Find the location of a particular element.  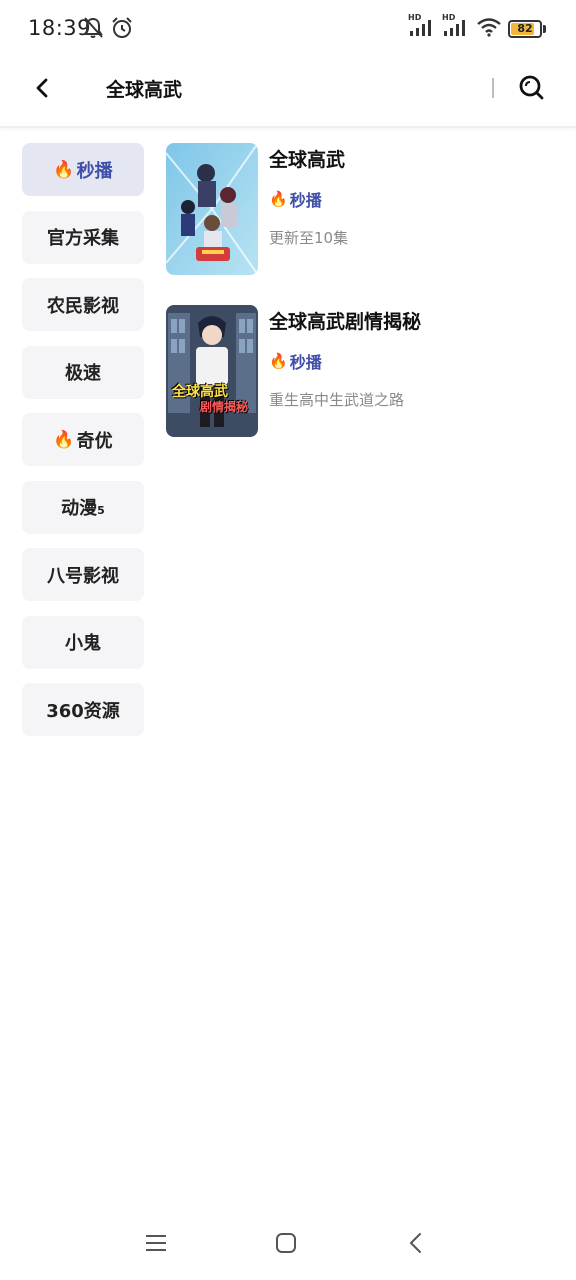

source-item-qiyou: 🔥 奇优 is located at coordinates (83, 439).